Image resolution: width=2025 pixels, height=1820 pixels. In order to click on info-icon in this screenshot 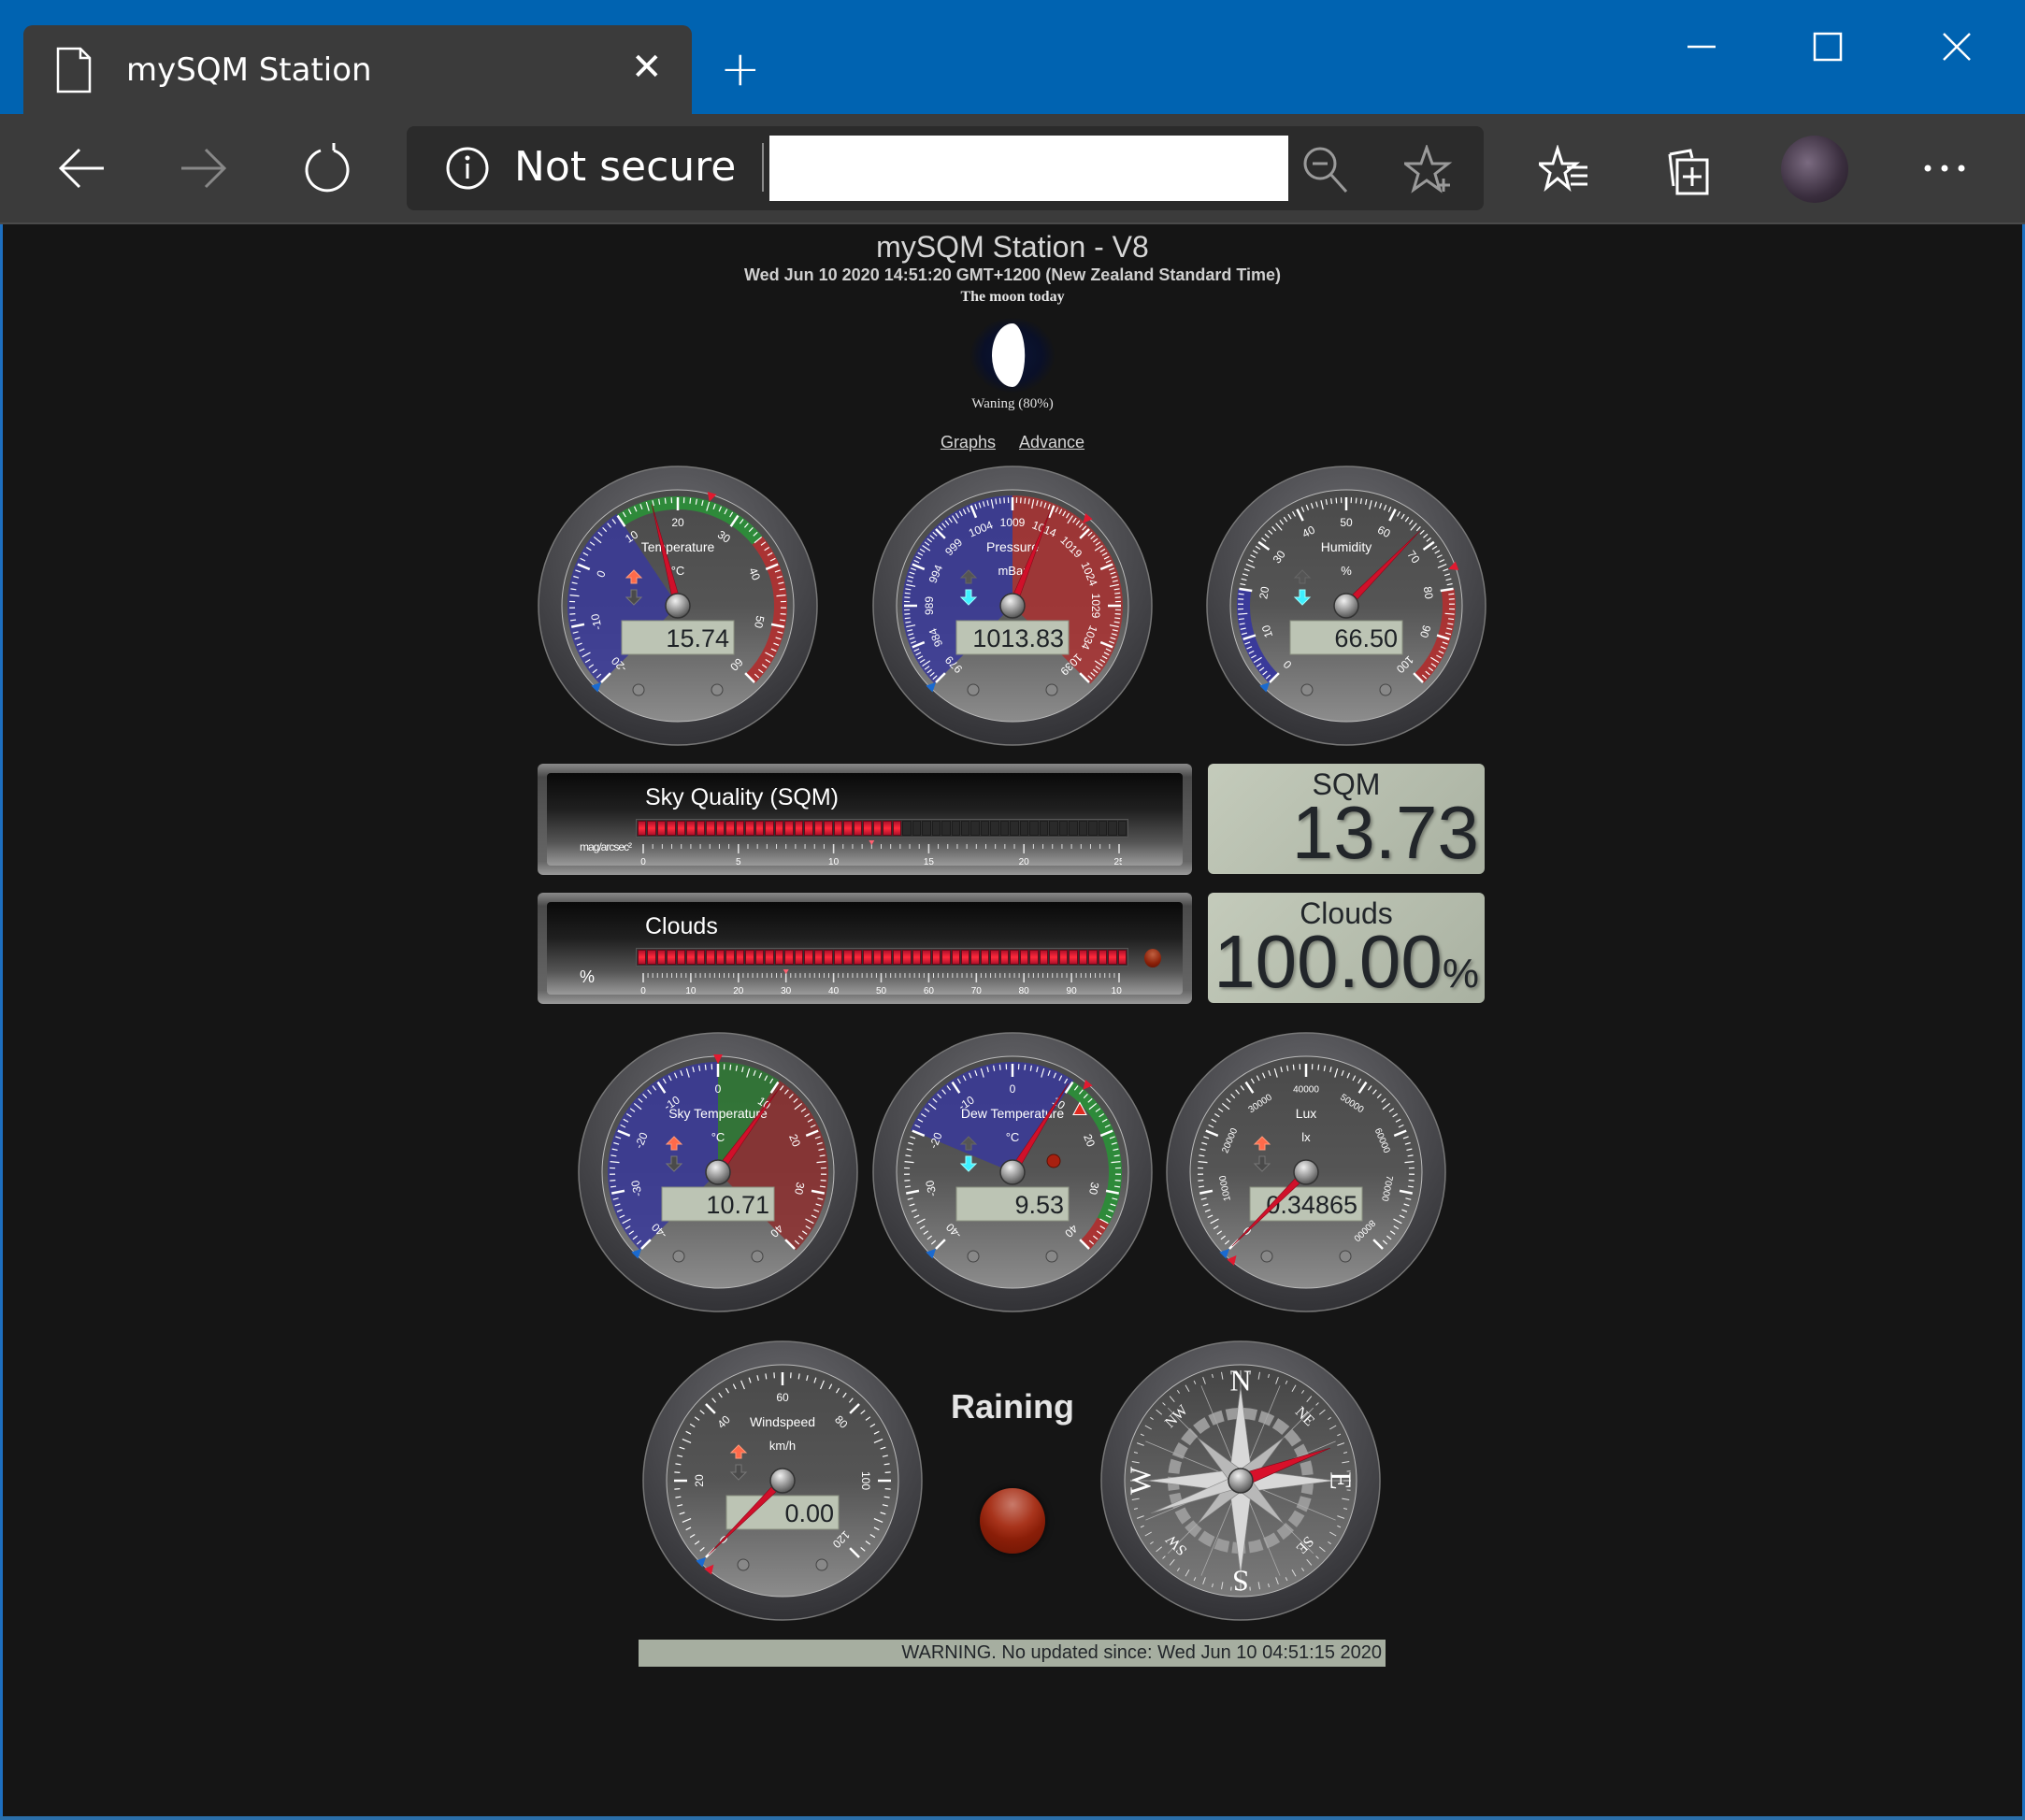, I will do `click(467, 168)`.